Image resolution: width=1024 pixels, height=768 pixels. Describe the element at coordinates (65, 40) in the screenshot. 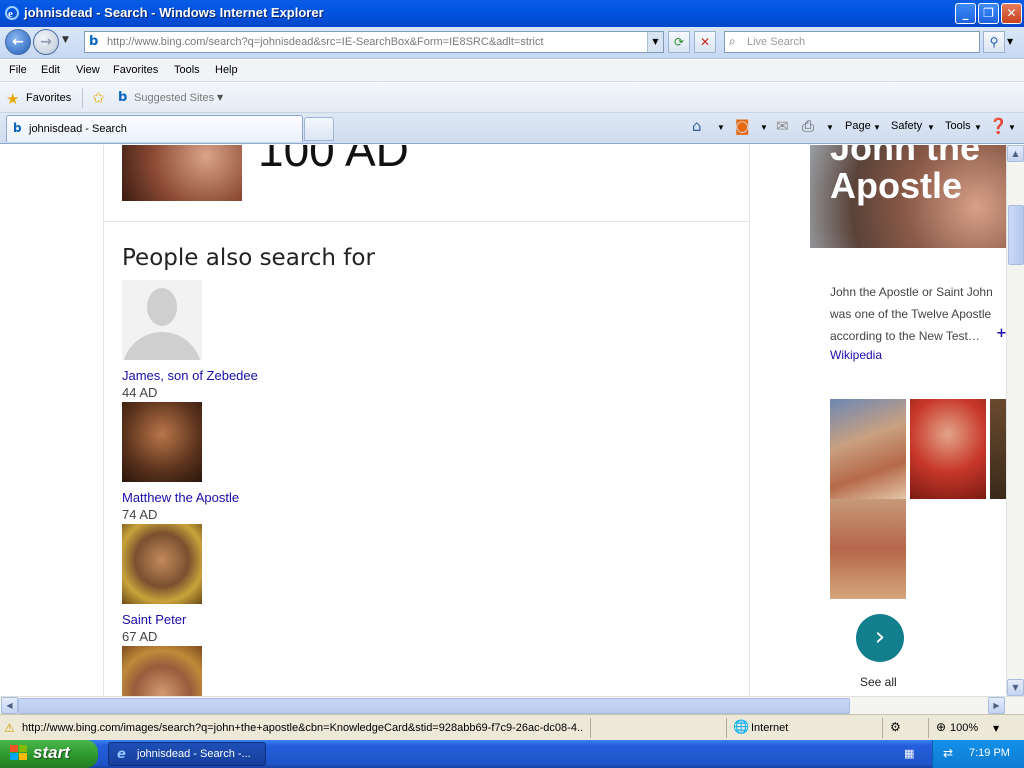

I see `recent-pages-dropdown-icon: ▼` at that location.